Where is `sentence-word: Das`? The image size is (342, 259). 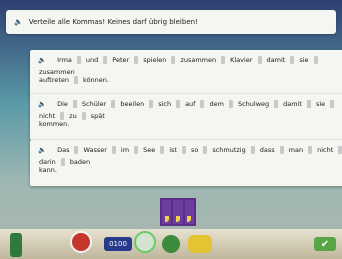
sentence-word: Das is located at coordinates (63, 150).